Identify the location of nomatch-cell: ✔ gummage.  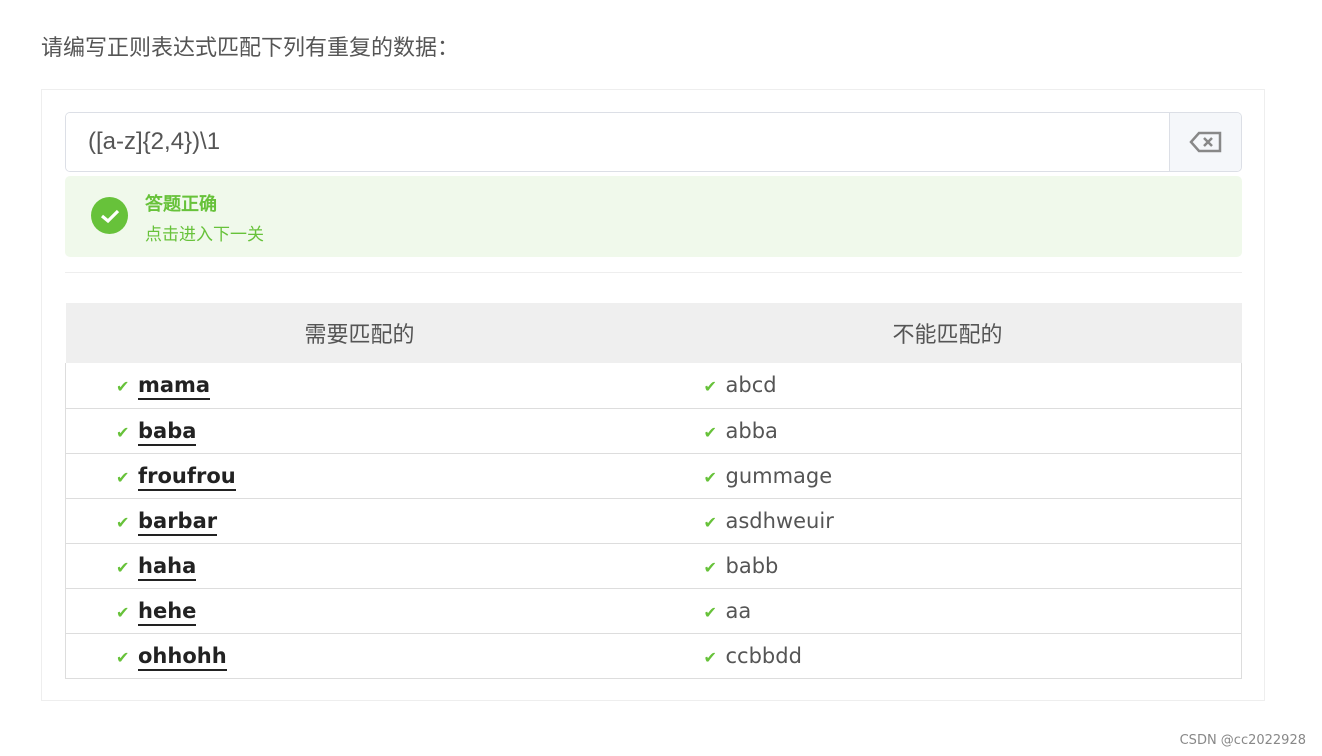
(947, 476).